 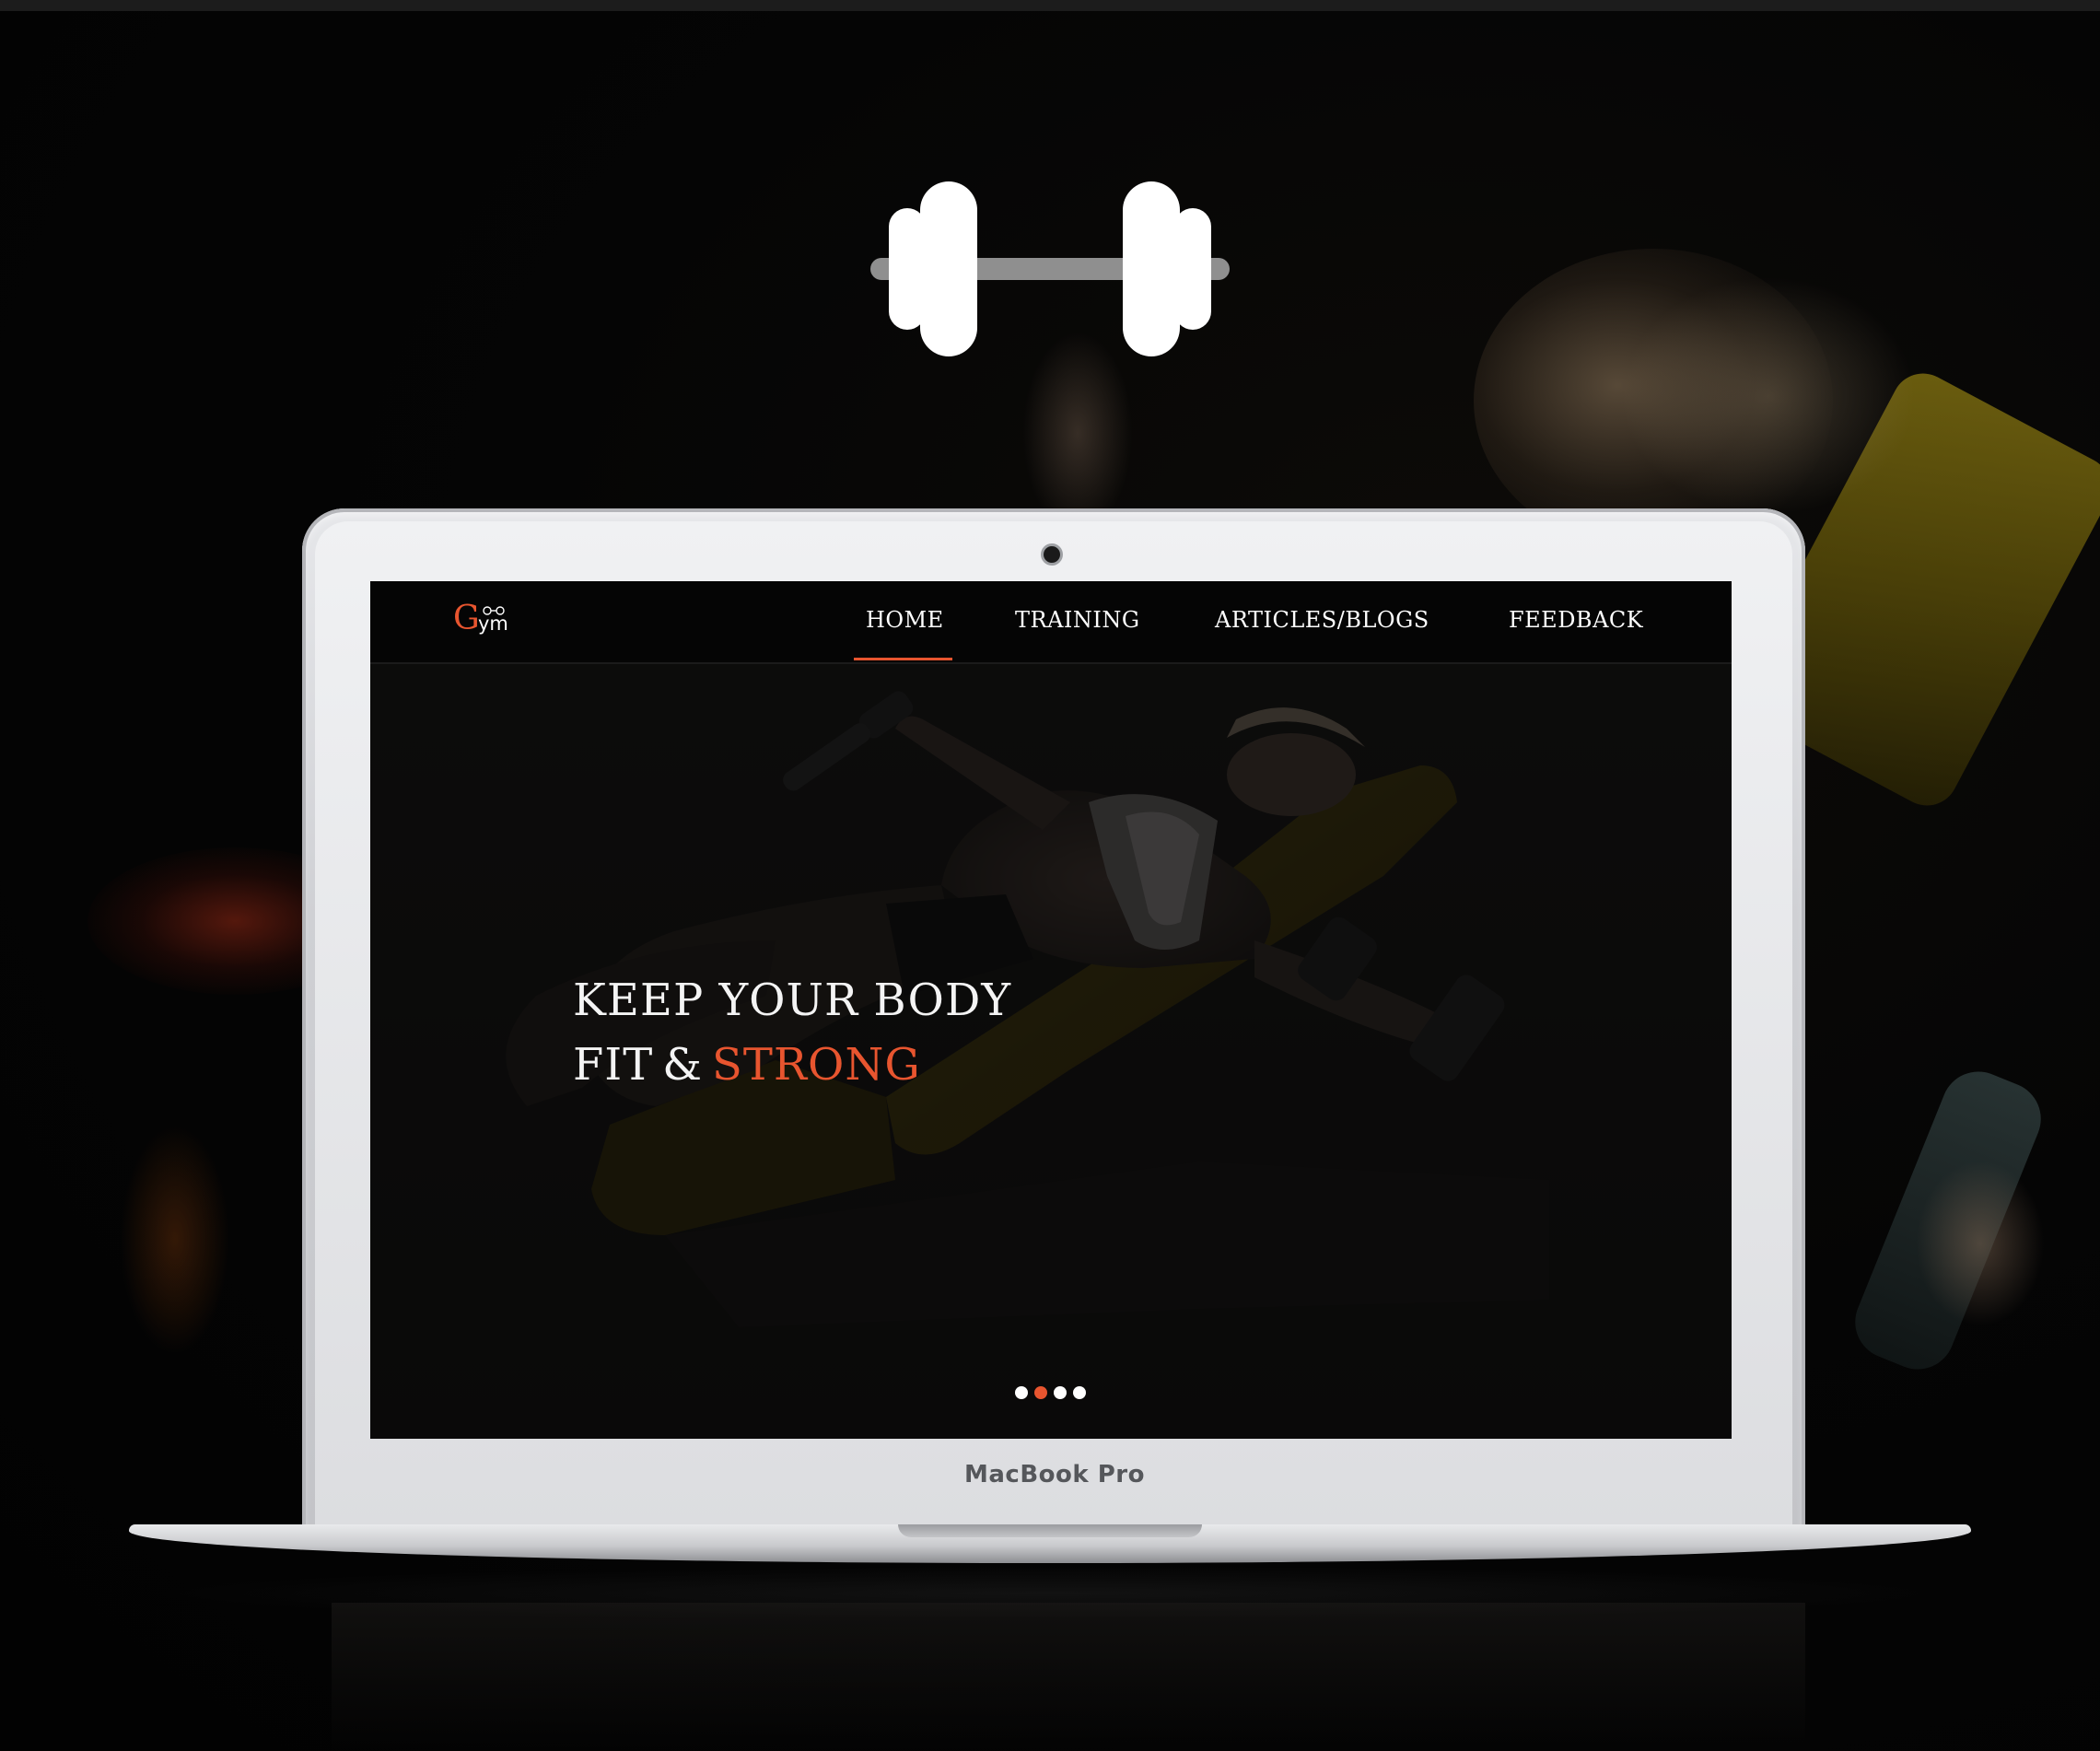 I want to click on background-athlete-hand, so click(x=1980, y=1243).